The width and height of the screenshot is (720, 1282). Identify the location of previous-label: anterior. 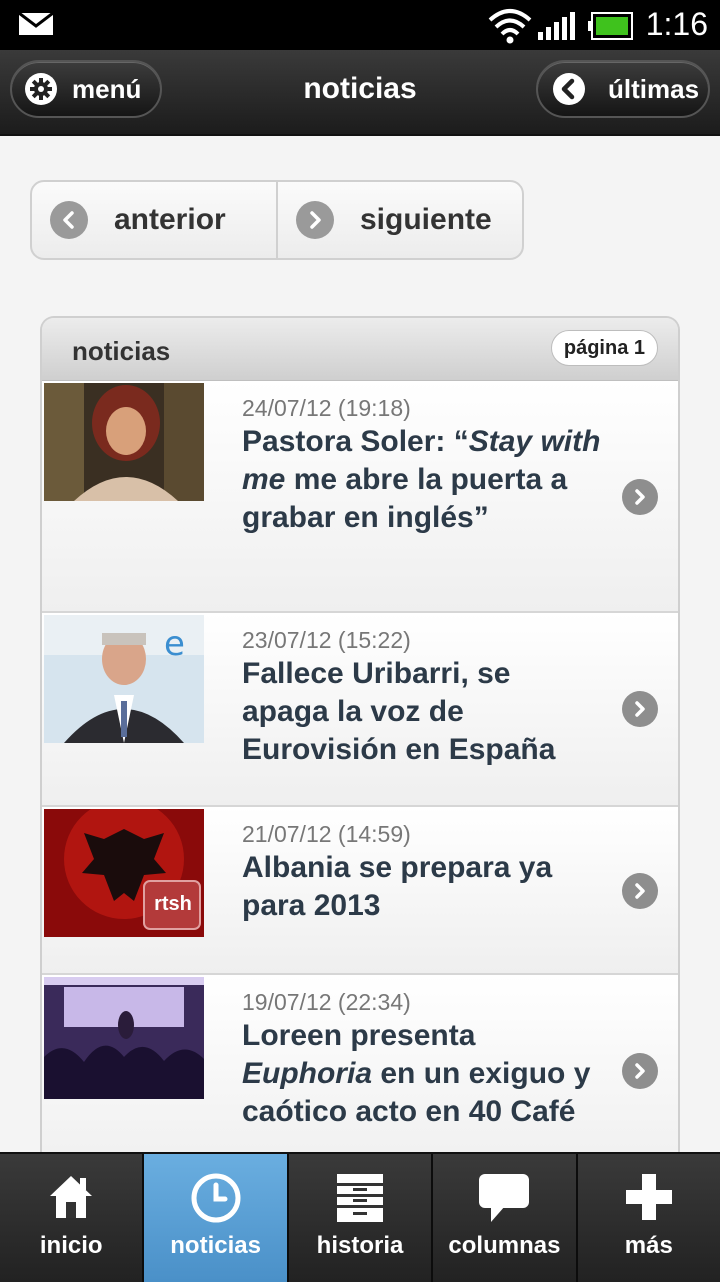
(170, 219).